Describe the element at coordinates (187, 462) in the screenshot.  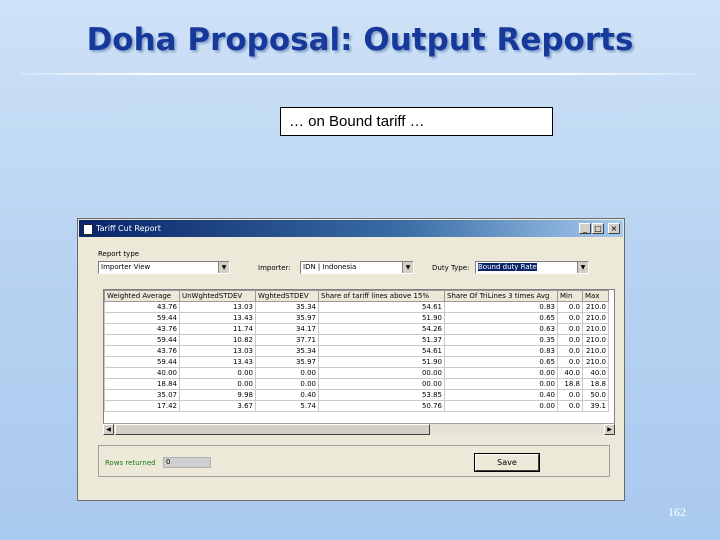
I see `rows-returned-field: 0` at that location.